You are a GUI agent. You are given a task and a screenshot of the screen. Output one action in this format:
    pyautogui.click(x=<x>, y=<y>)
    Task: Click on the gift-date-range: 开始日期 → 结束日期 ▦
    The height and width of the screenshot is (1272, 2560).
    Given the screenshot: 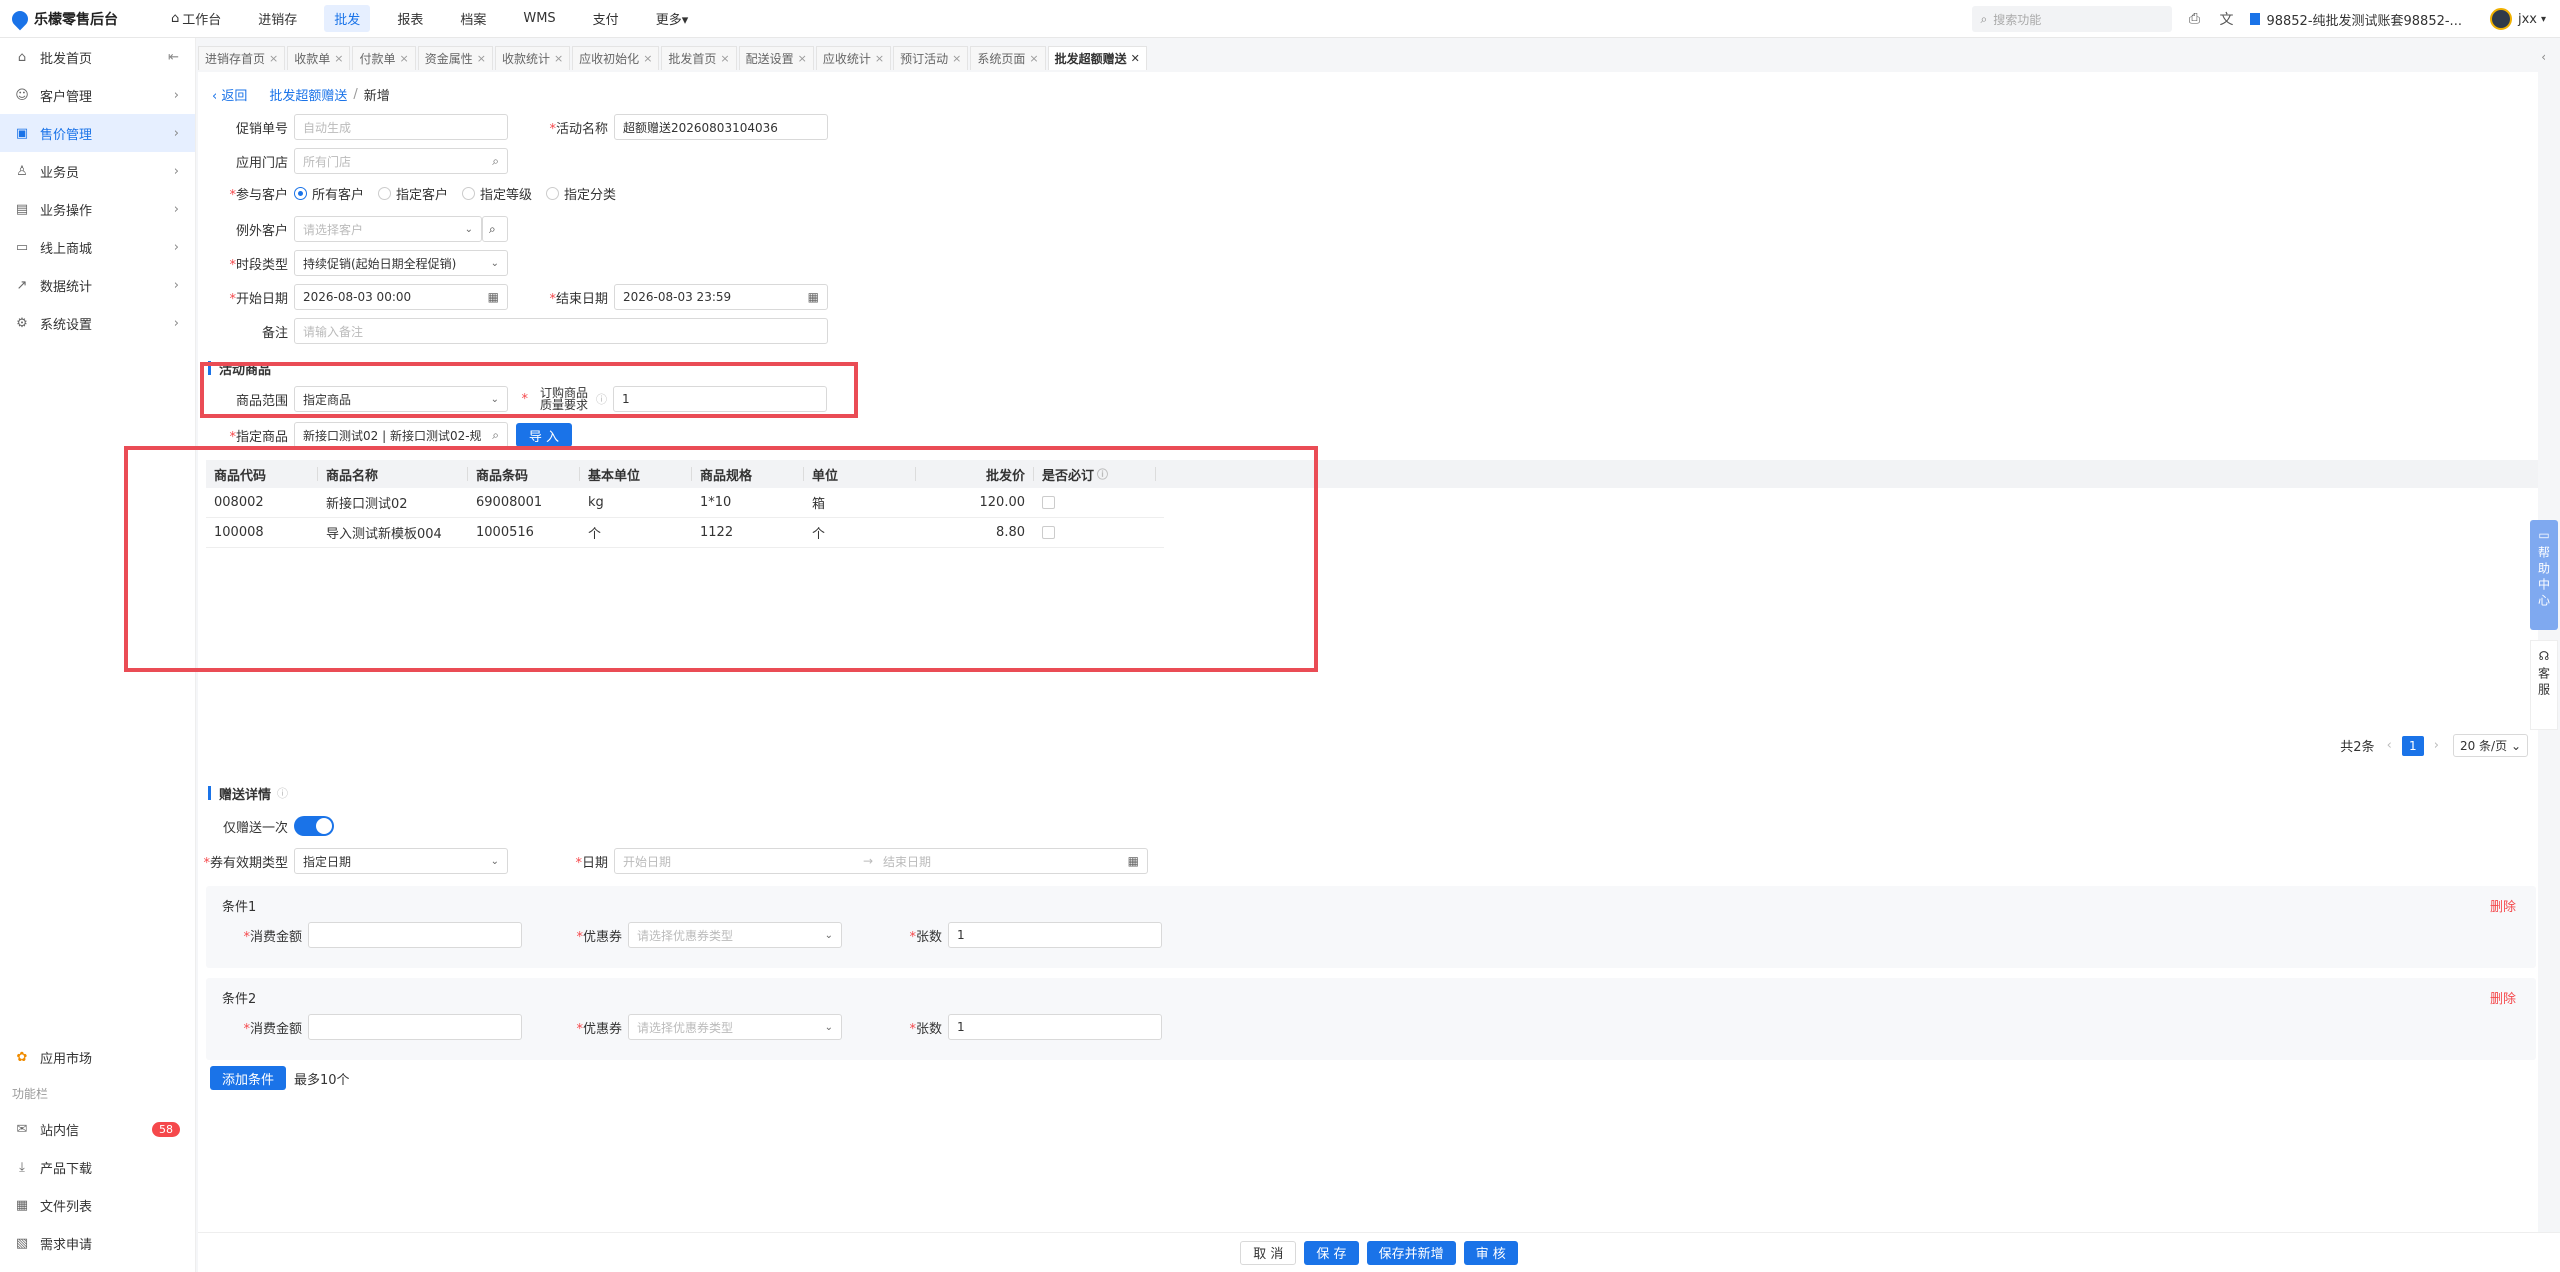 What is the action you would take?
    pyautogui.click(x=881, y=861)
    